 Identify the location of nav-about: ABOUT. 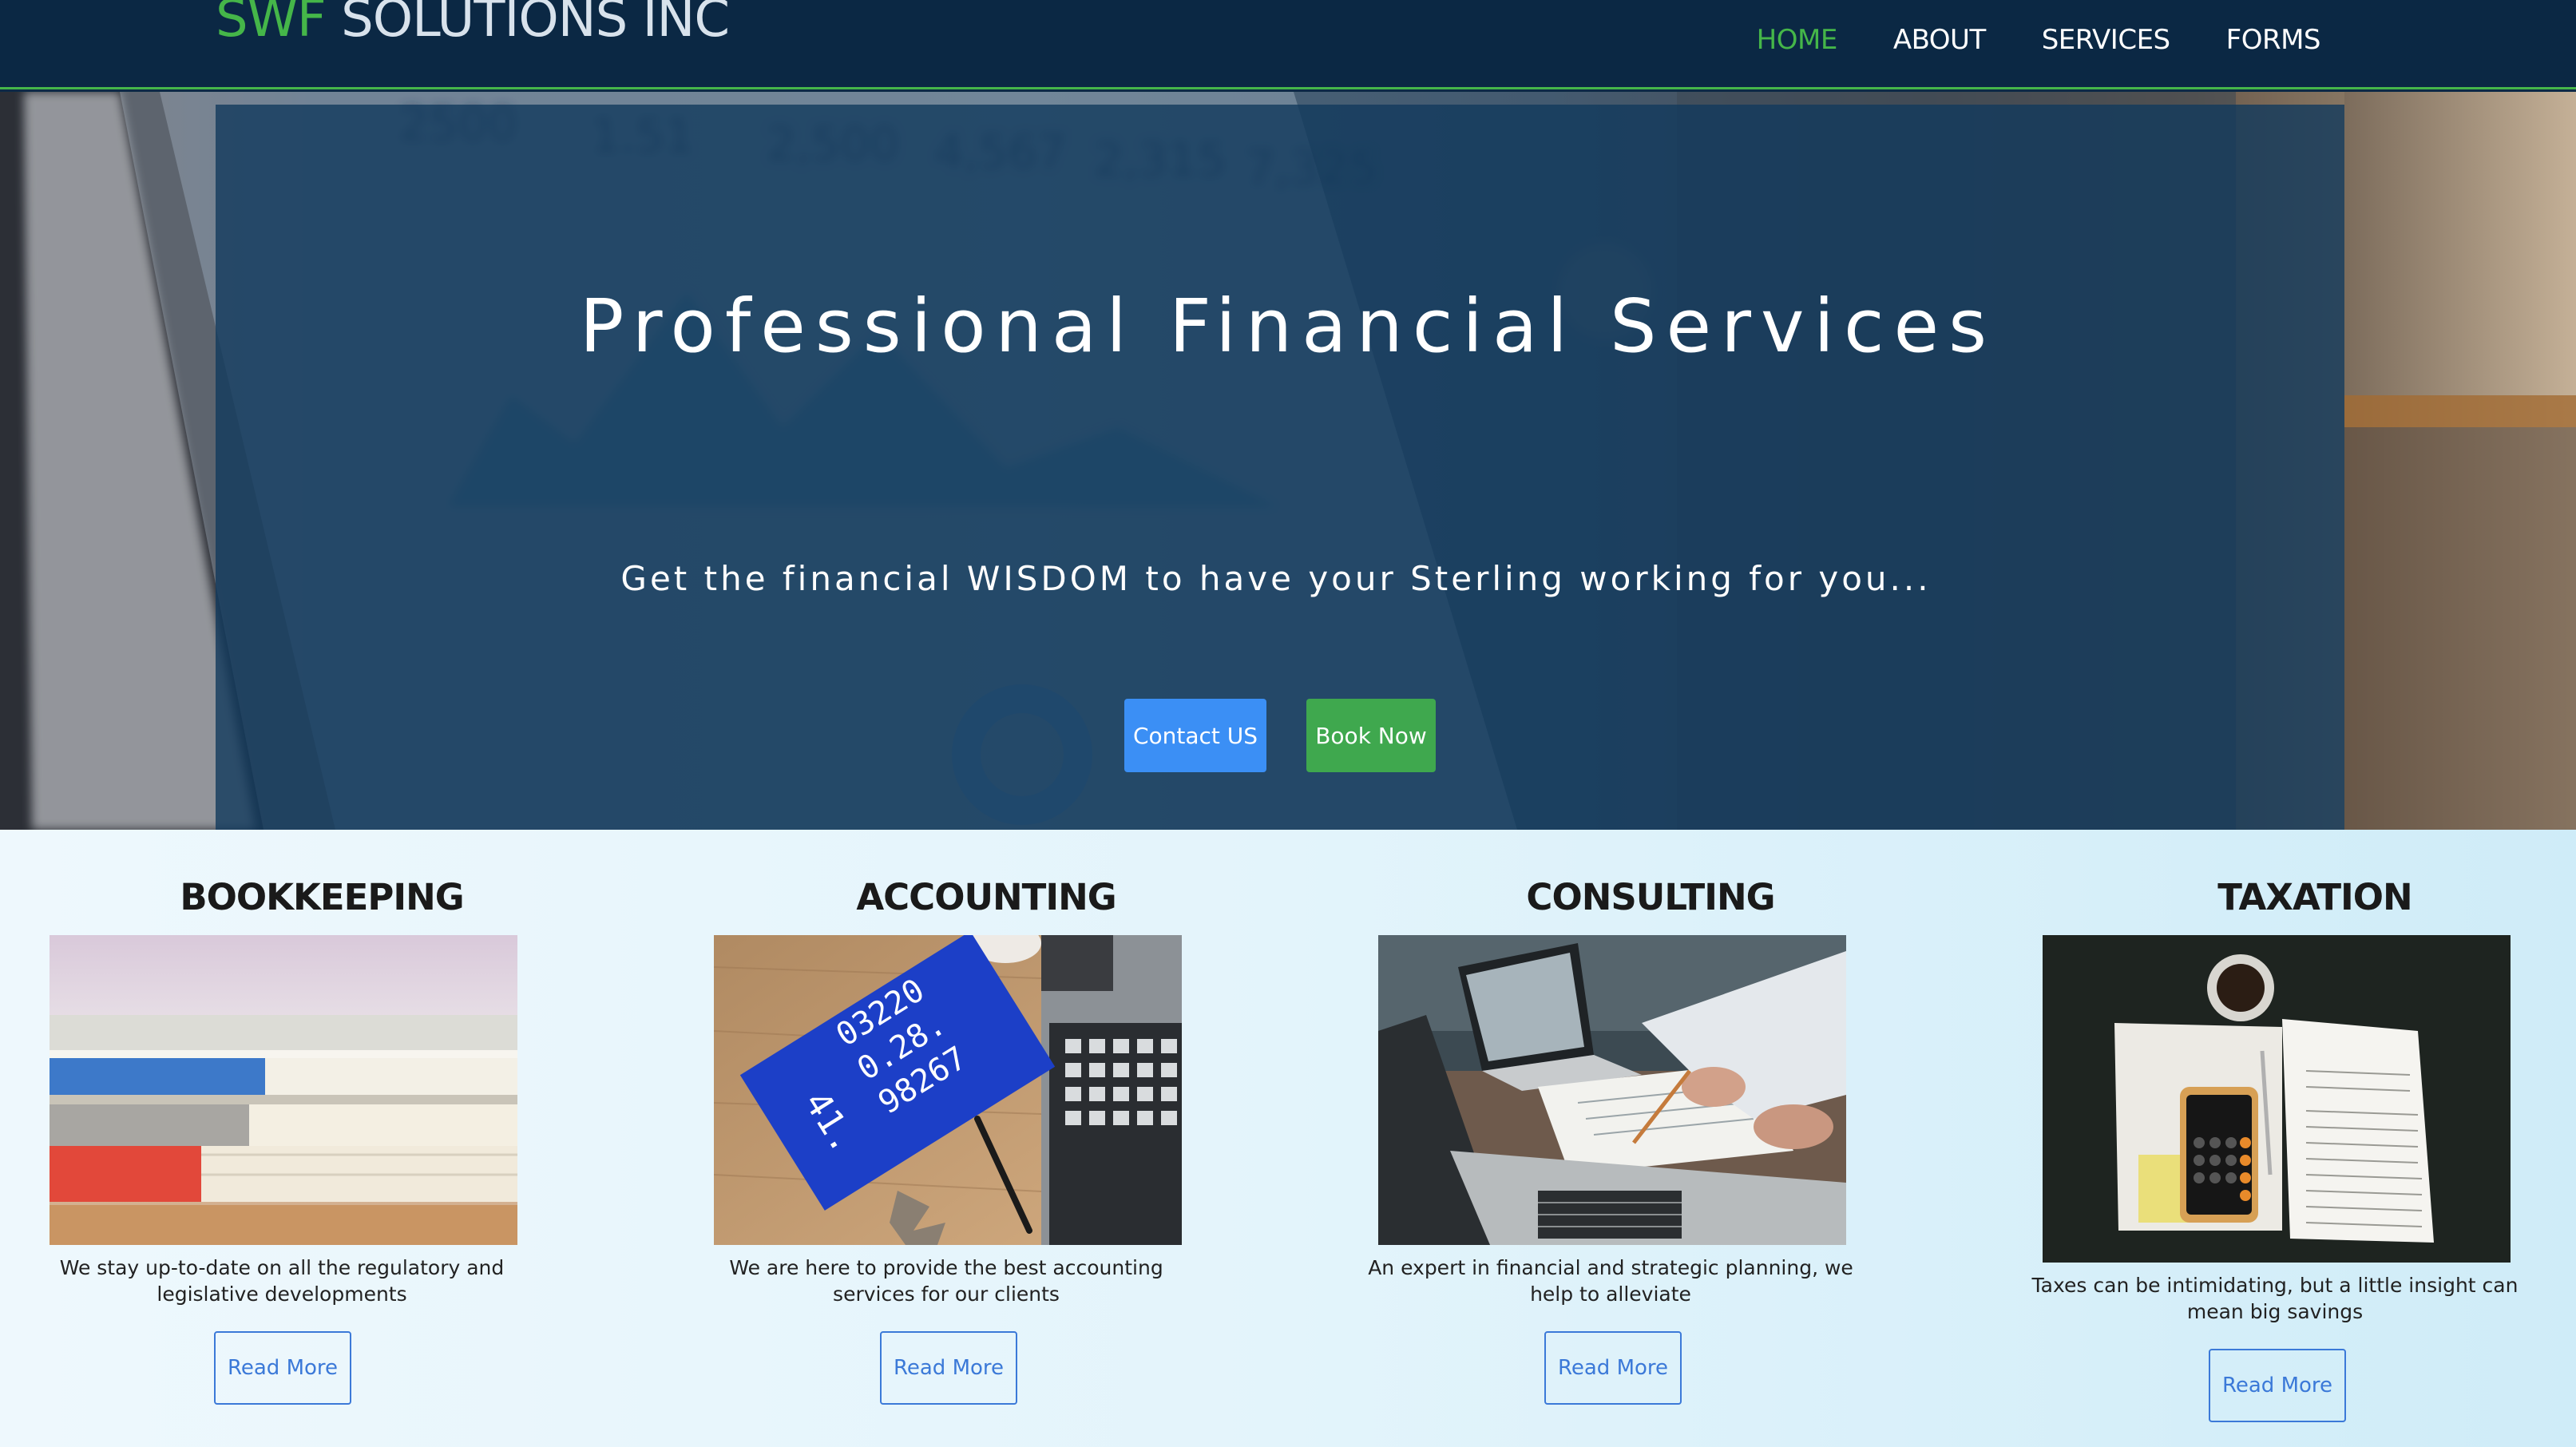
(1939, 40).